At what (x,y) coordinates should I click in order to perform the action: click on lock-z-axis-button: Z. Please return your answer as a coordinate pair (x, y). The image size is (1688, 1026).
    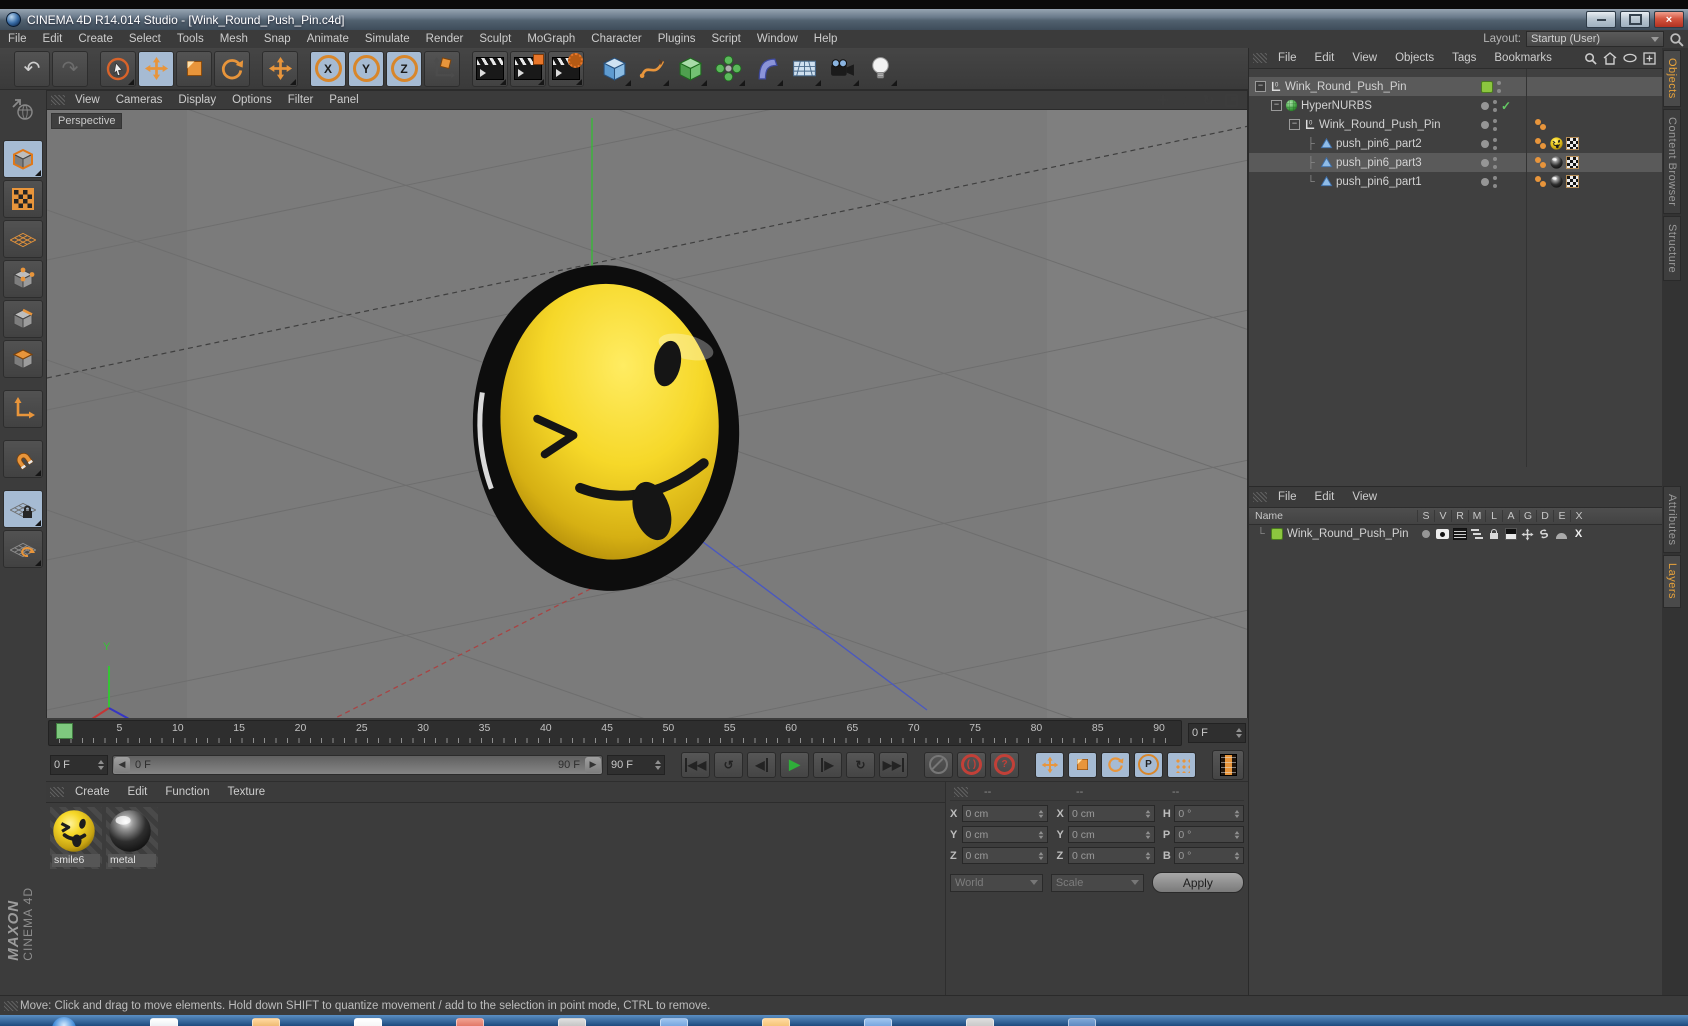
    Looking at the image, I should click on (404, 68).